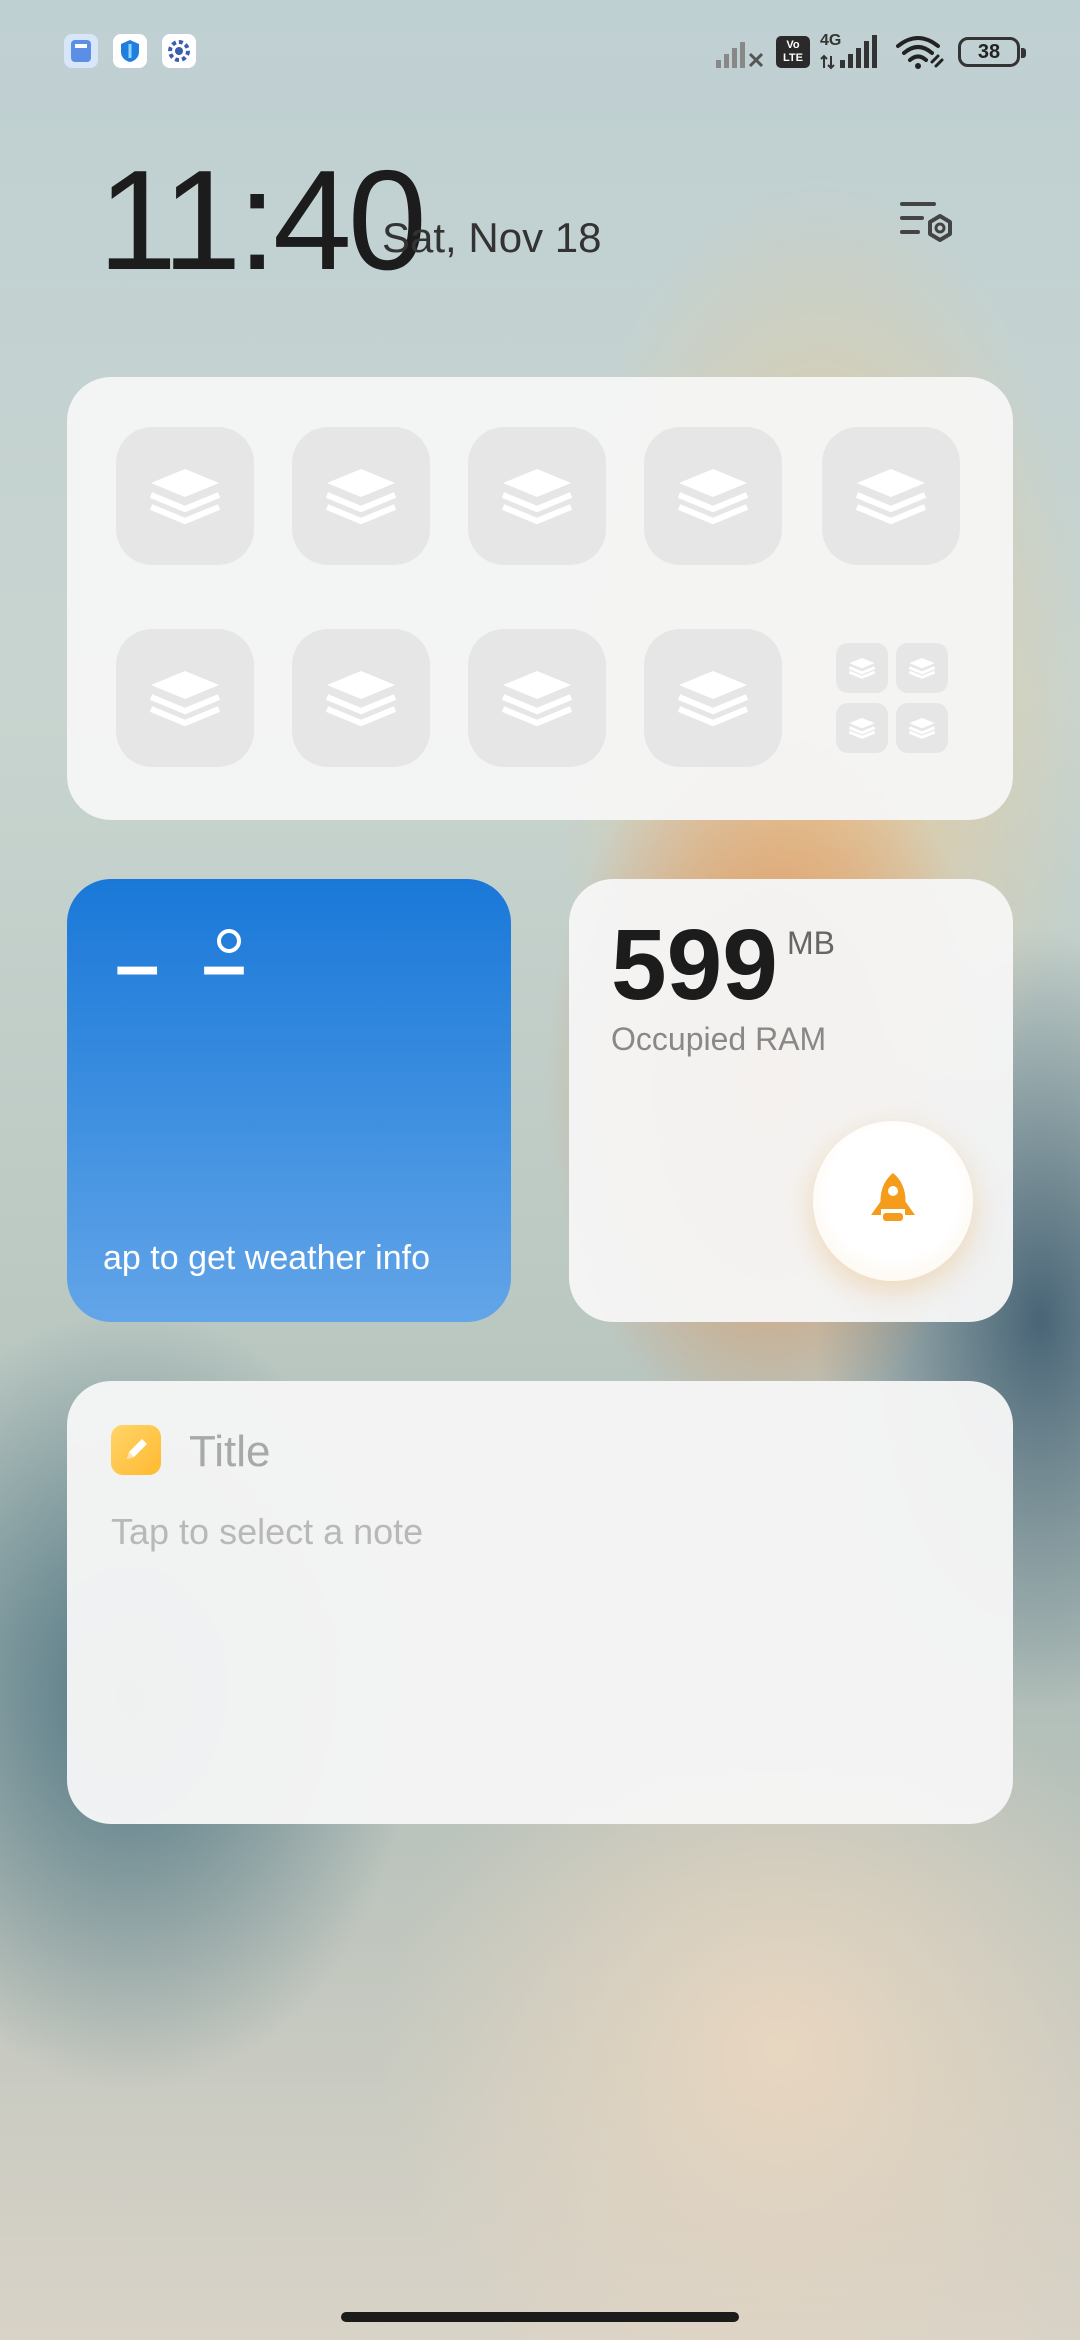 Image resolution: width=1080 pixels, height=2340 pixels. What do you see at coordinates (989, 51) in the screenshot?
I see `battery-level: 38` at bounding box center [989, 51].